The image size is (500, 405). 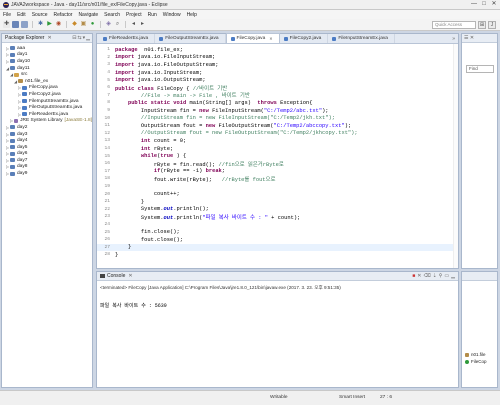 What do you see at coordinates (47, 147) in the screenshot?
I see `tree-item: ▷ day5` at bounding box center [47, 147].